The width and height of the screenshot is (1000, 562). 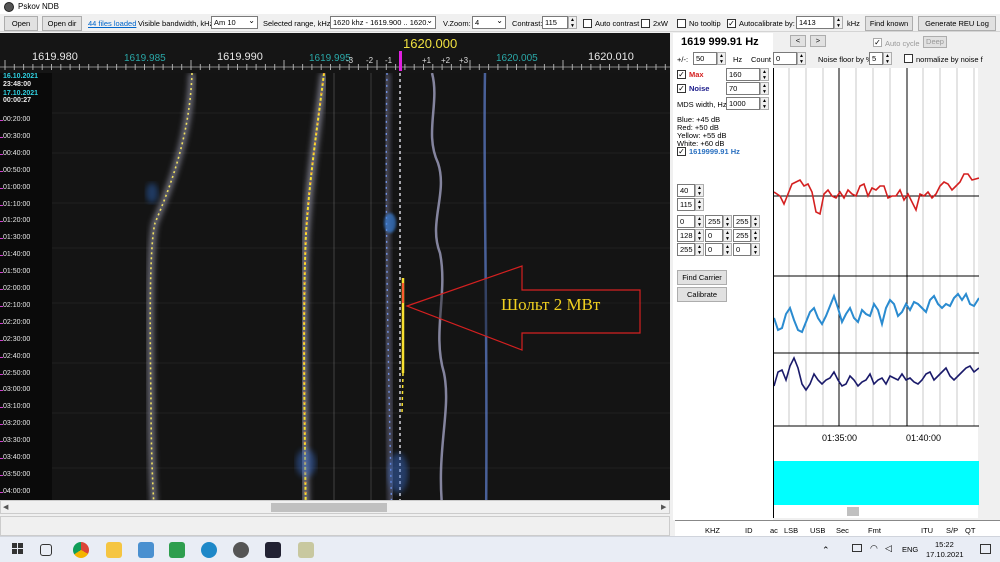 What do you see at coordinates (764, 88) in the screenshot?
I see `noise-spin: ▲ ▼` at bounding box center [764, 88].